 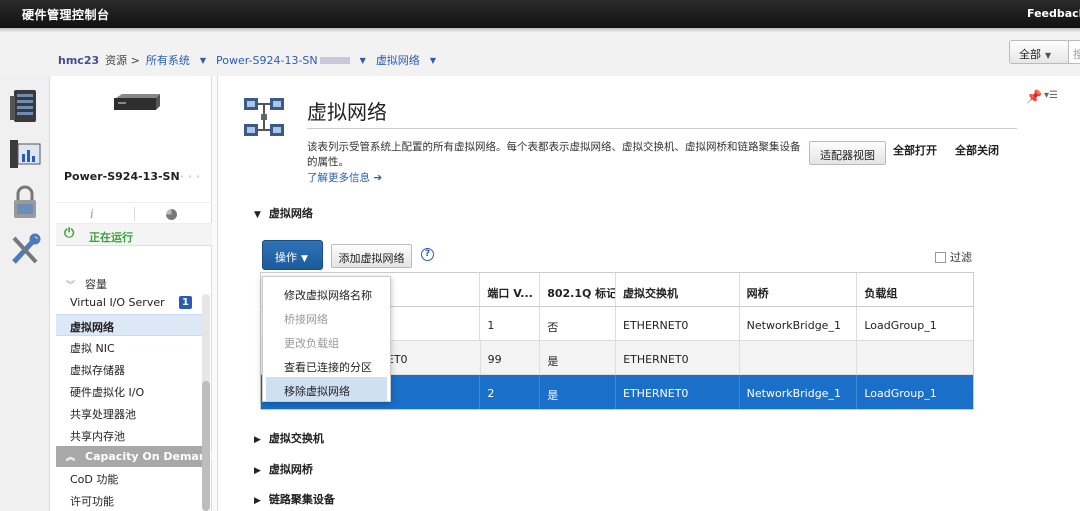 What do you see at coordinates (25, 251) in the screenshot?
I see `tools-icon` at bounding box center [25, 251].